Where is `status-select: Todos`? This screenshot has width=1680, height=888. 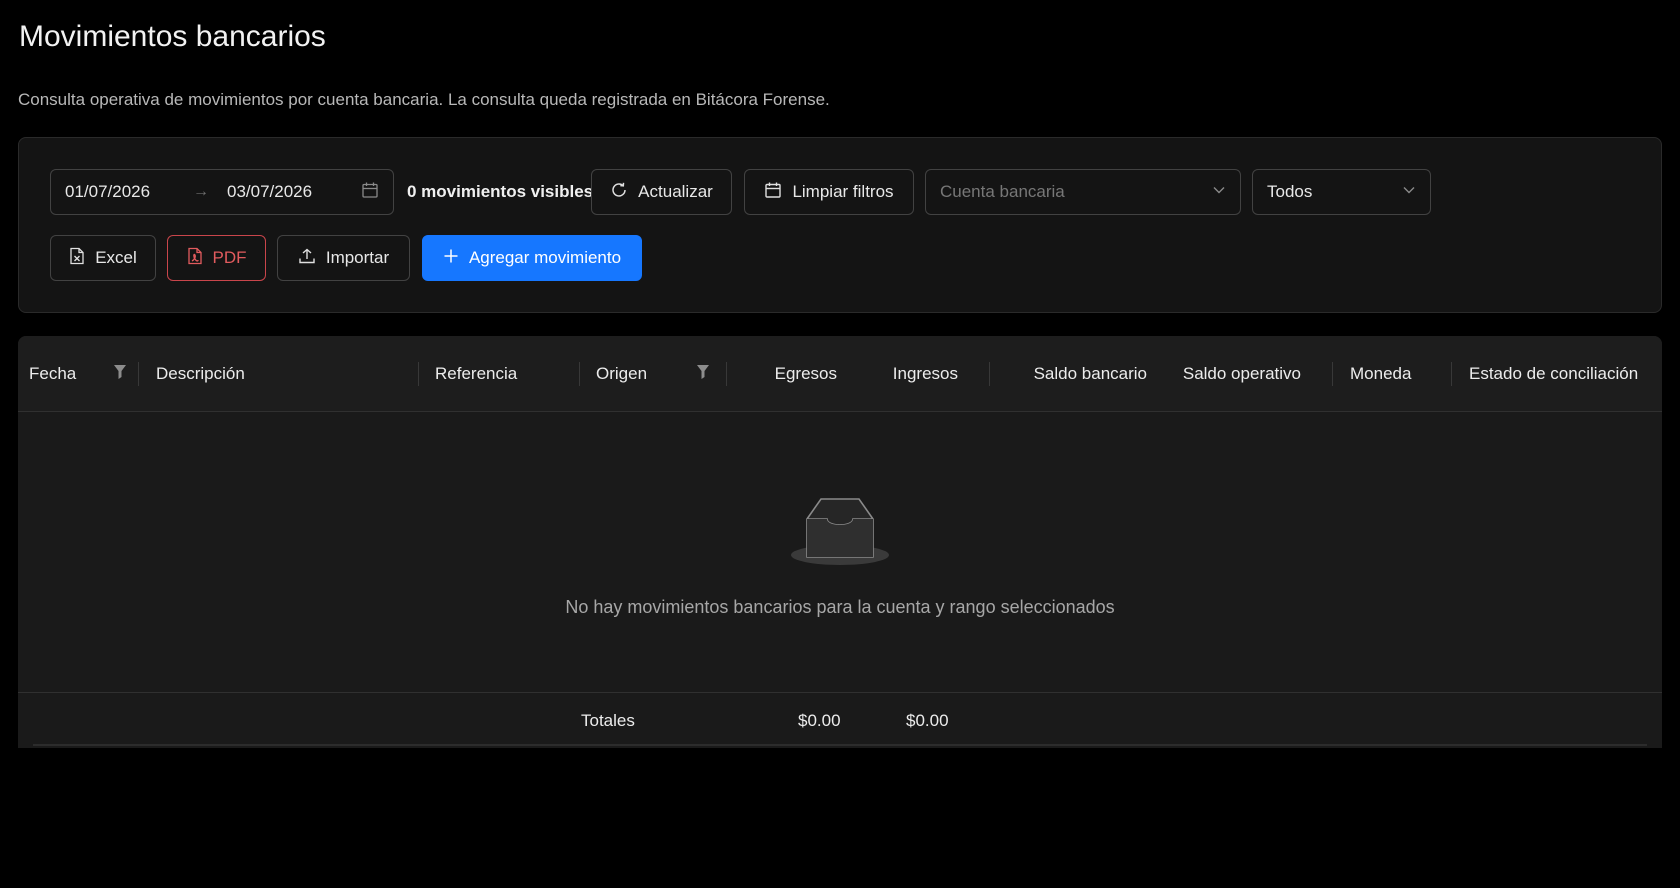 status-select: Todos is located at coordinates (1341, 192).